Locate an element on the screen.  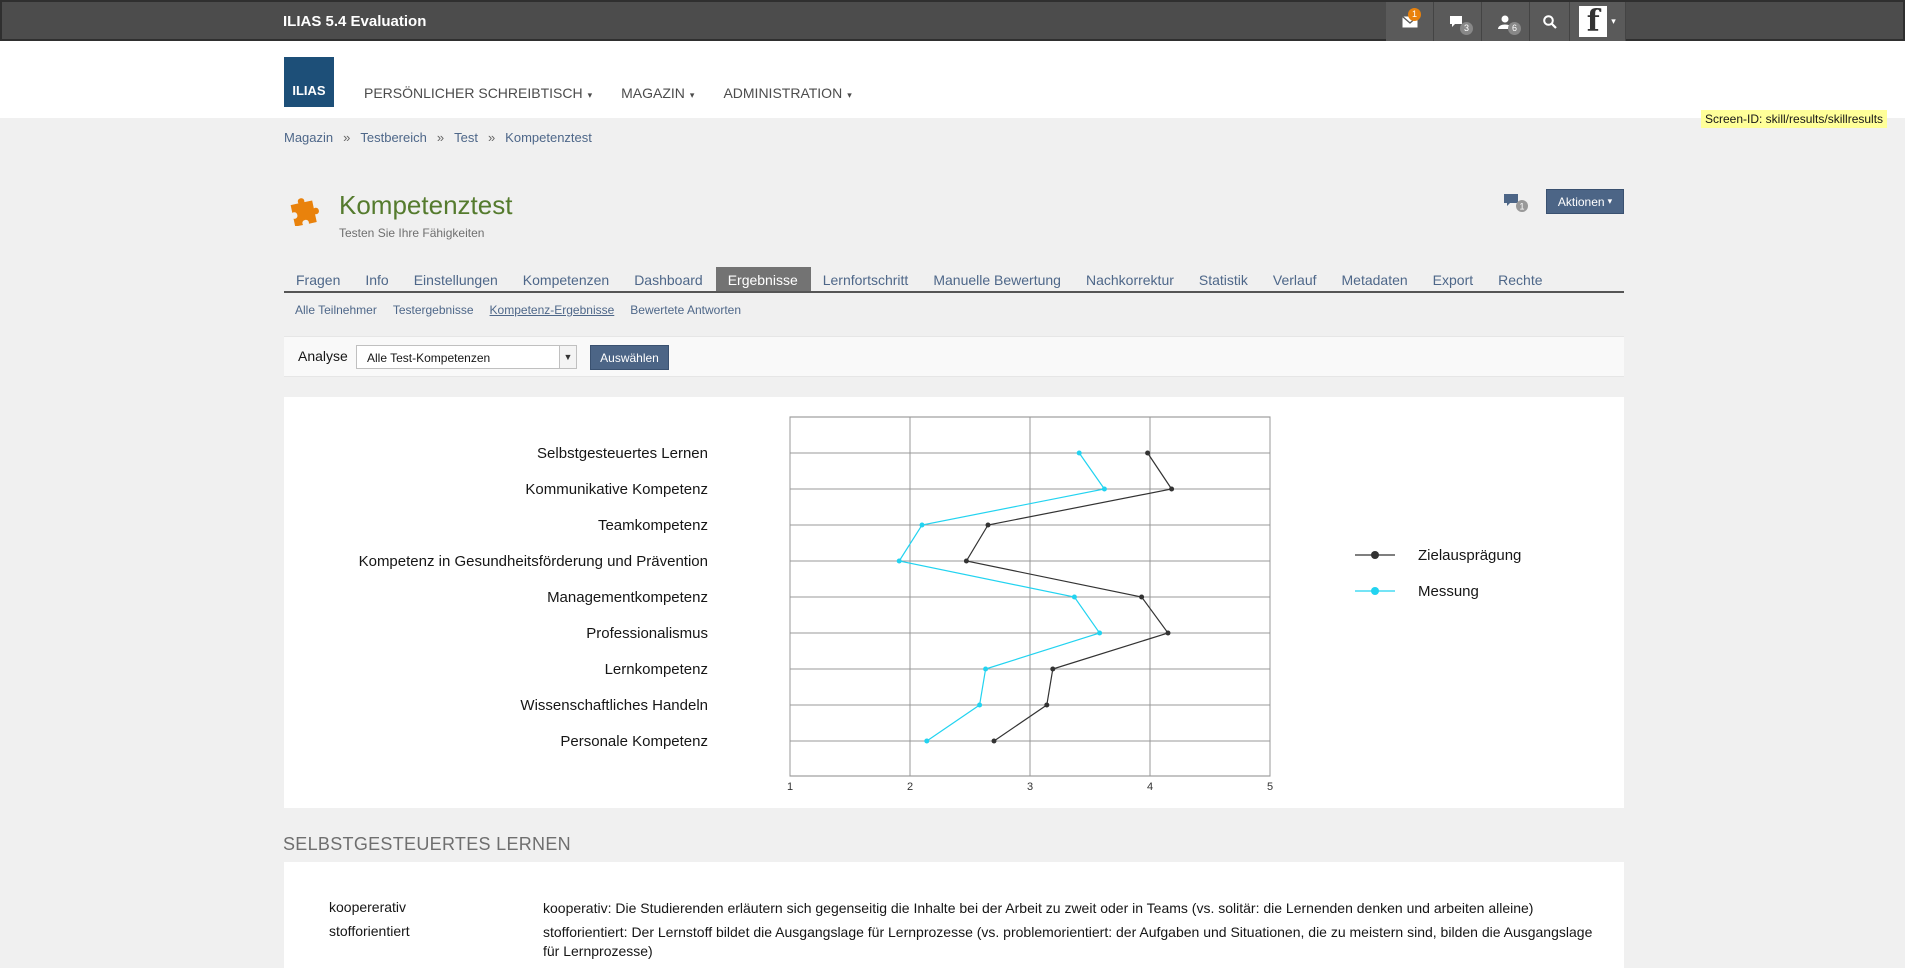
installation-title: ILIAS 5.4 Evaluation is located at coordinates (355, 21).